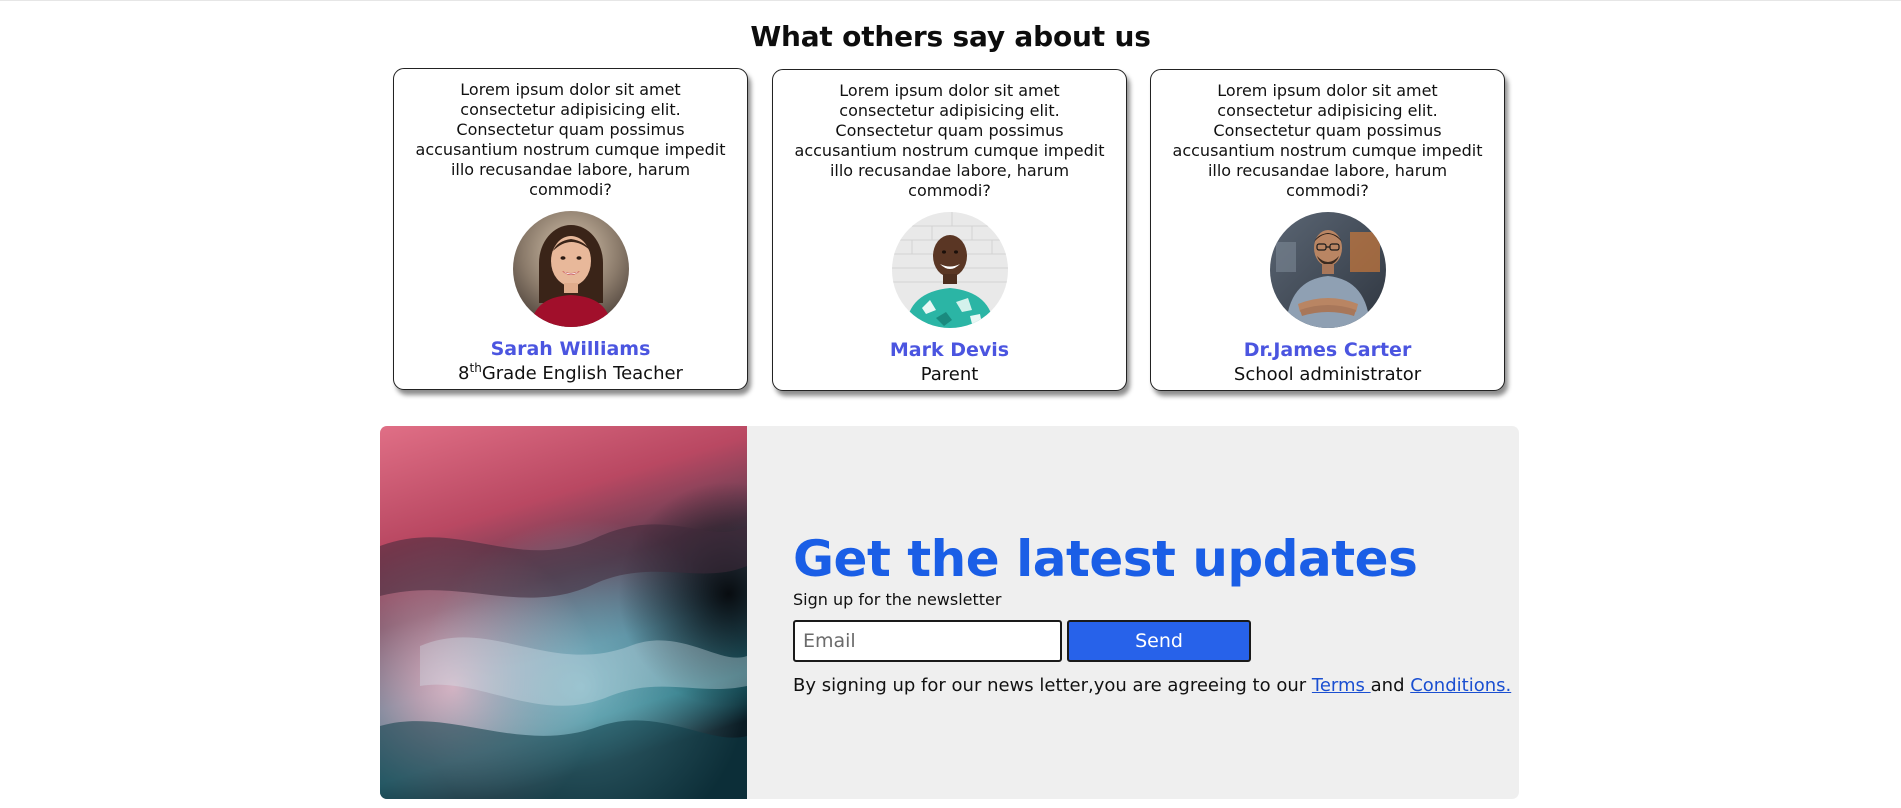 The width and height of the screenshot is (1901, 808). What do you see at coordinates (563, 612) in the screenshot?
I see `abstract-ink-image` at bounding box center [563, 612].